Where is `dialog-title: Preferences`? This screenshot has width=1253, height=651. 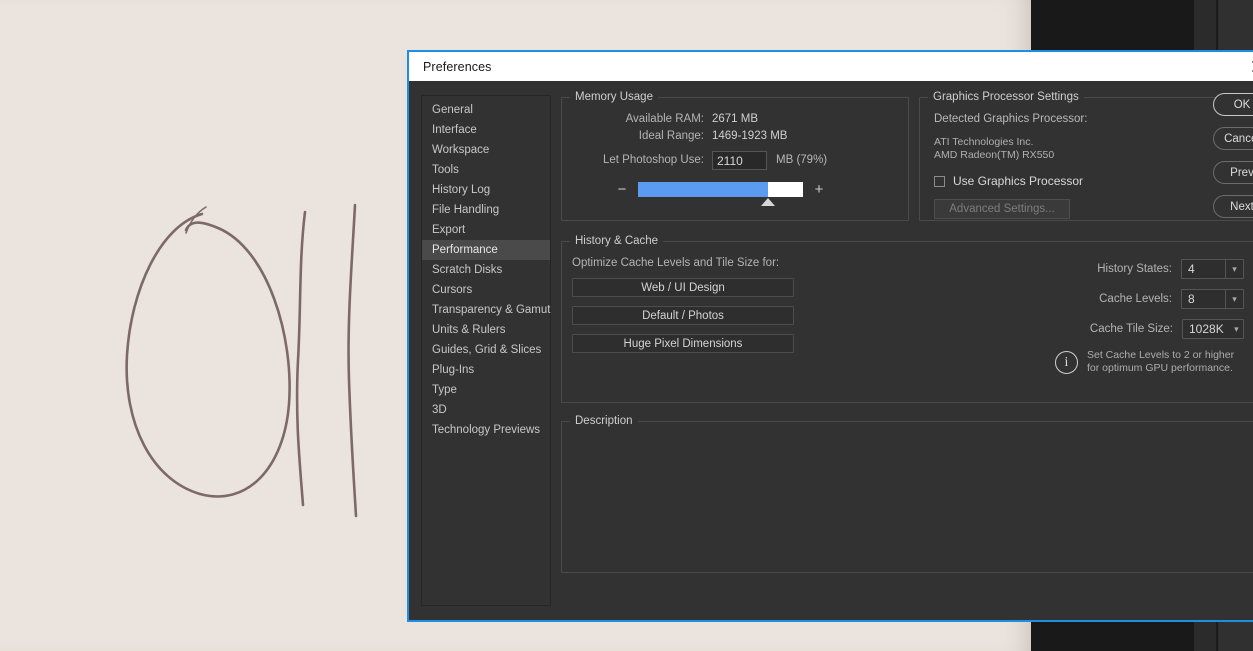
dialog-title: Preferences is located at coordinates (457, 66).